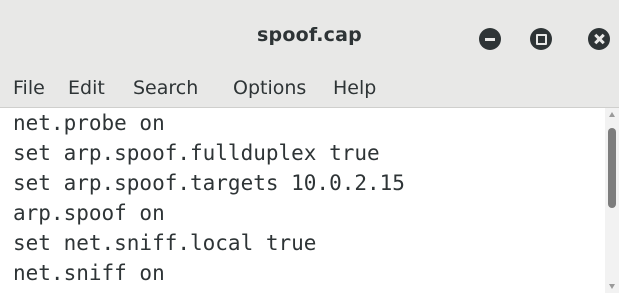 The width and height of the screenshot is (619, 293). I want to click on scrollbar-thumb, so click(612, 168).